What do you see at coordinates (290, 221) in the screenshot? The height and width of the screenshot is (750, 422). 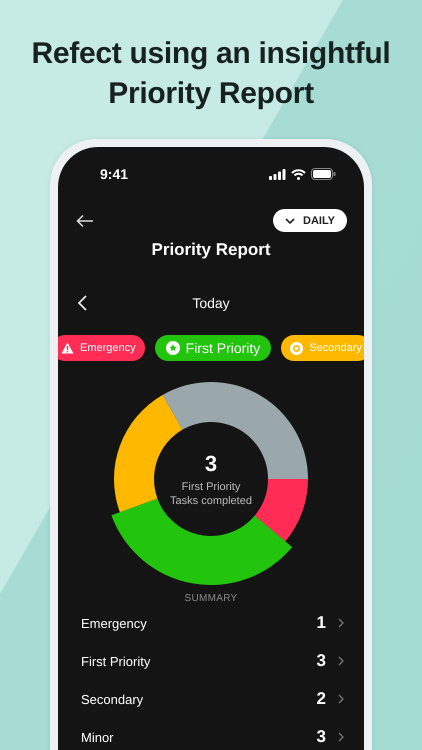 I see `chevron-down-icon` at bounding box center [290, 221].